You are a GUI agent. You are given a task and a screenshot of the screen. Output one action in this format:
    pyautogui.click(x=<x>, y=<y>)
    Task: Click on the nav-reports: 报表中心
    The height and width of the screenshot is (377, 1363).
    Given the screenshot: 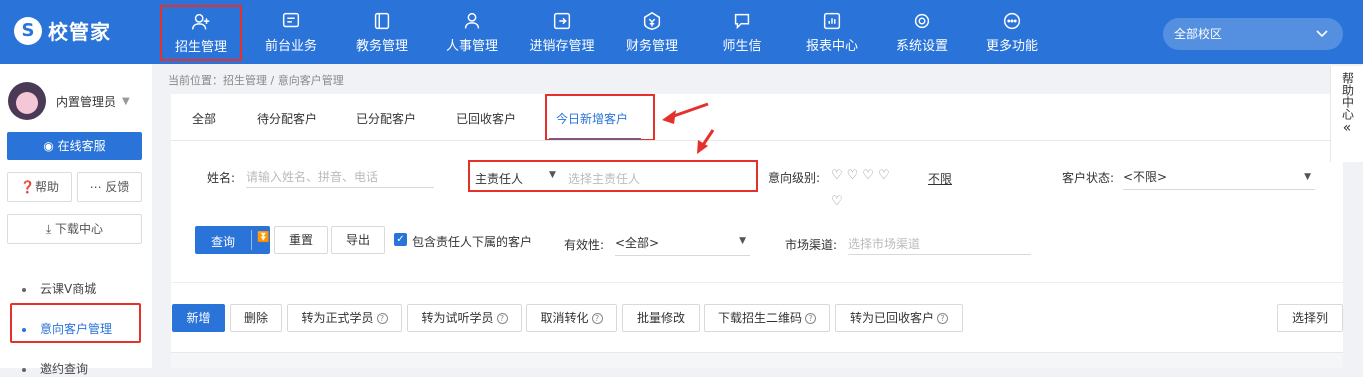 What is the action you would take?
    pyautogui.click(x=832, y=32)
    